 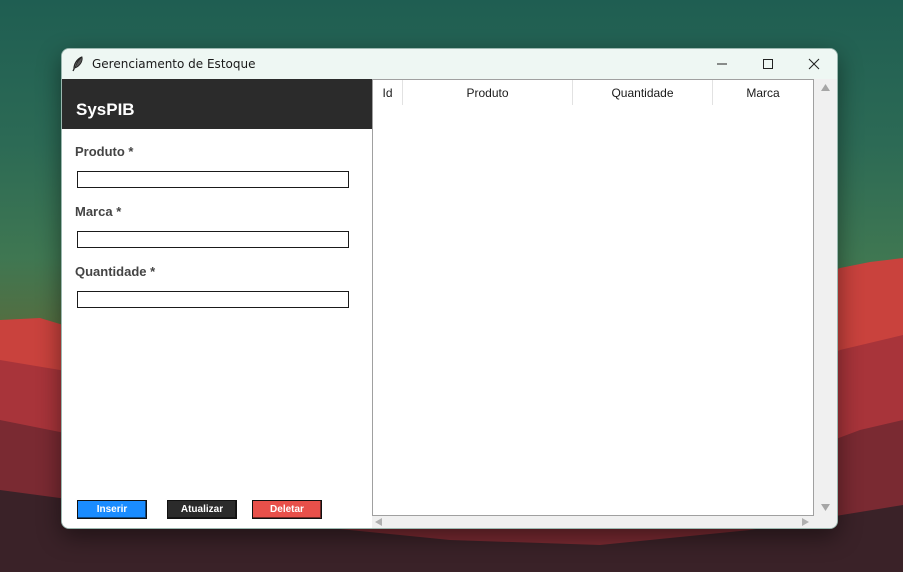 I want to click on update-button: Atualizar, so click(x=202, y=509).